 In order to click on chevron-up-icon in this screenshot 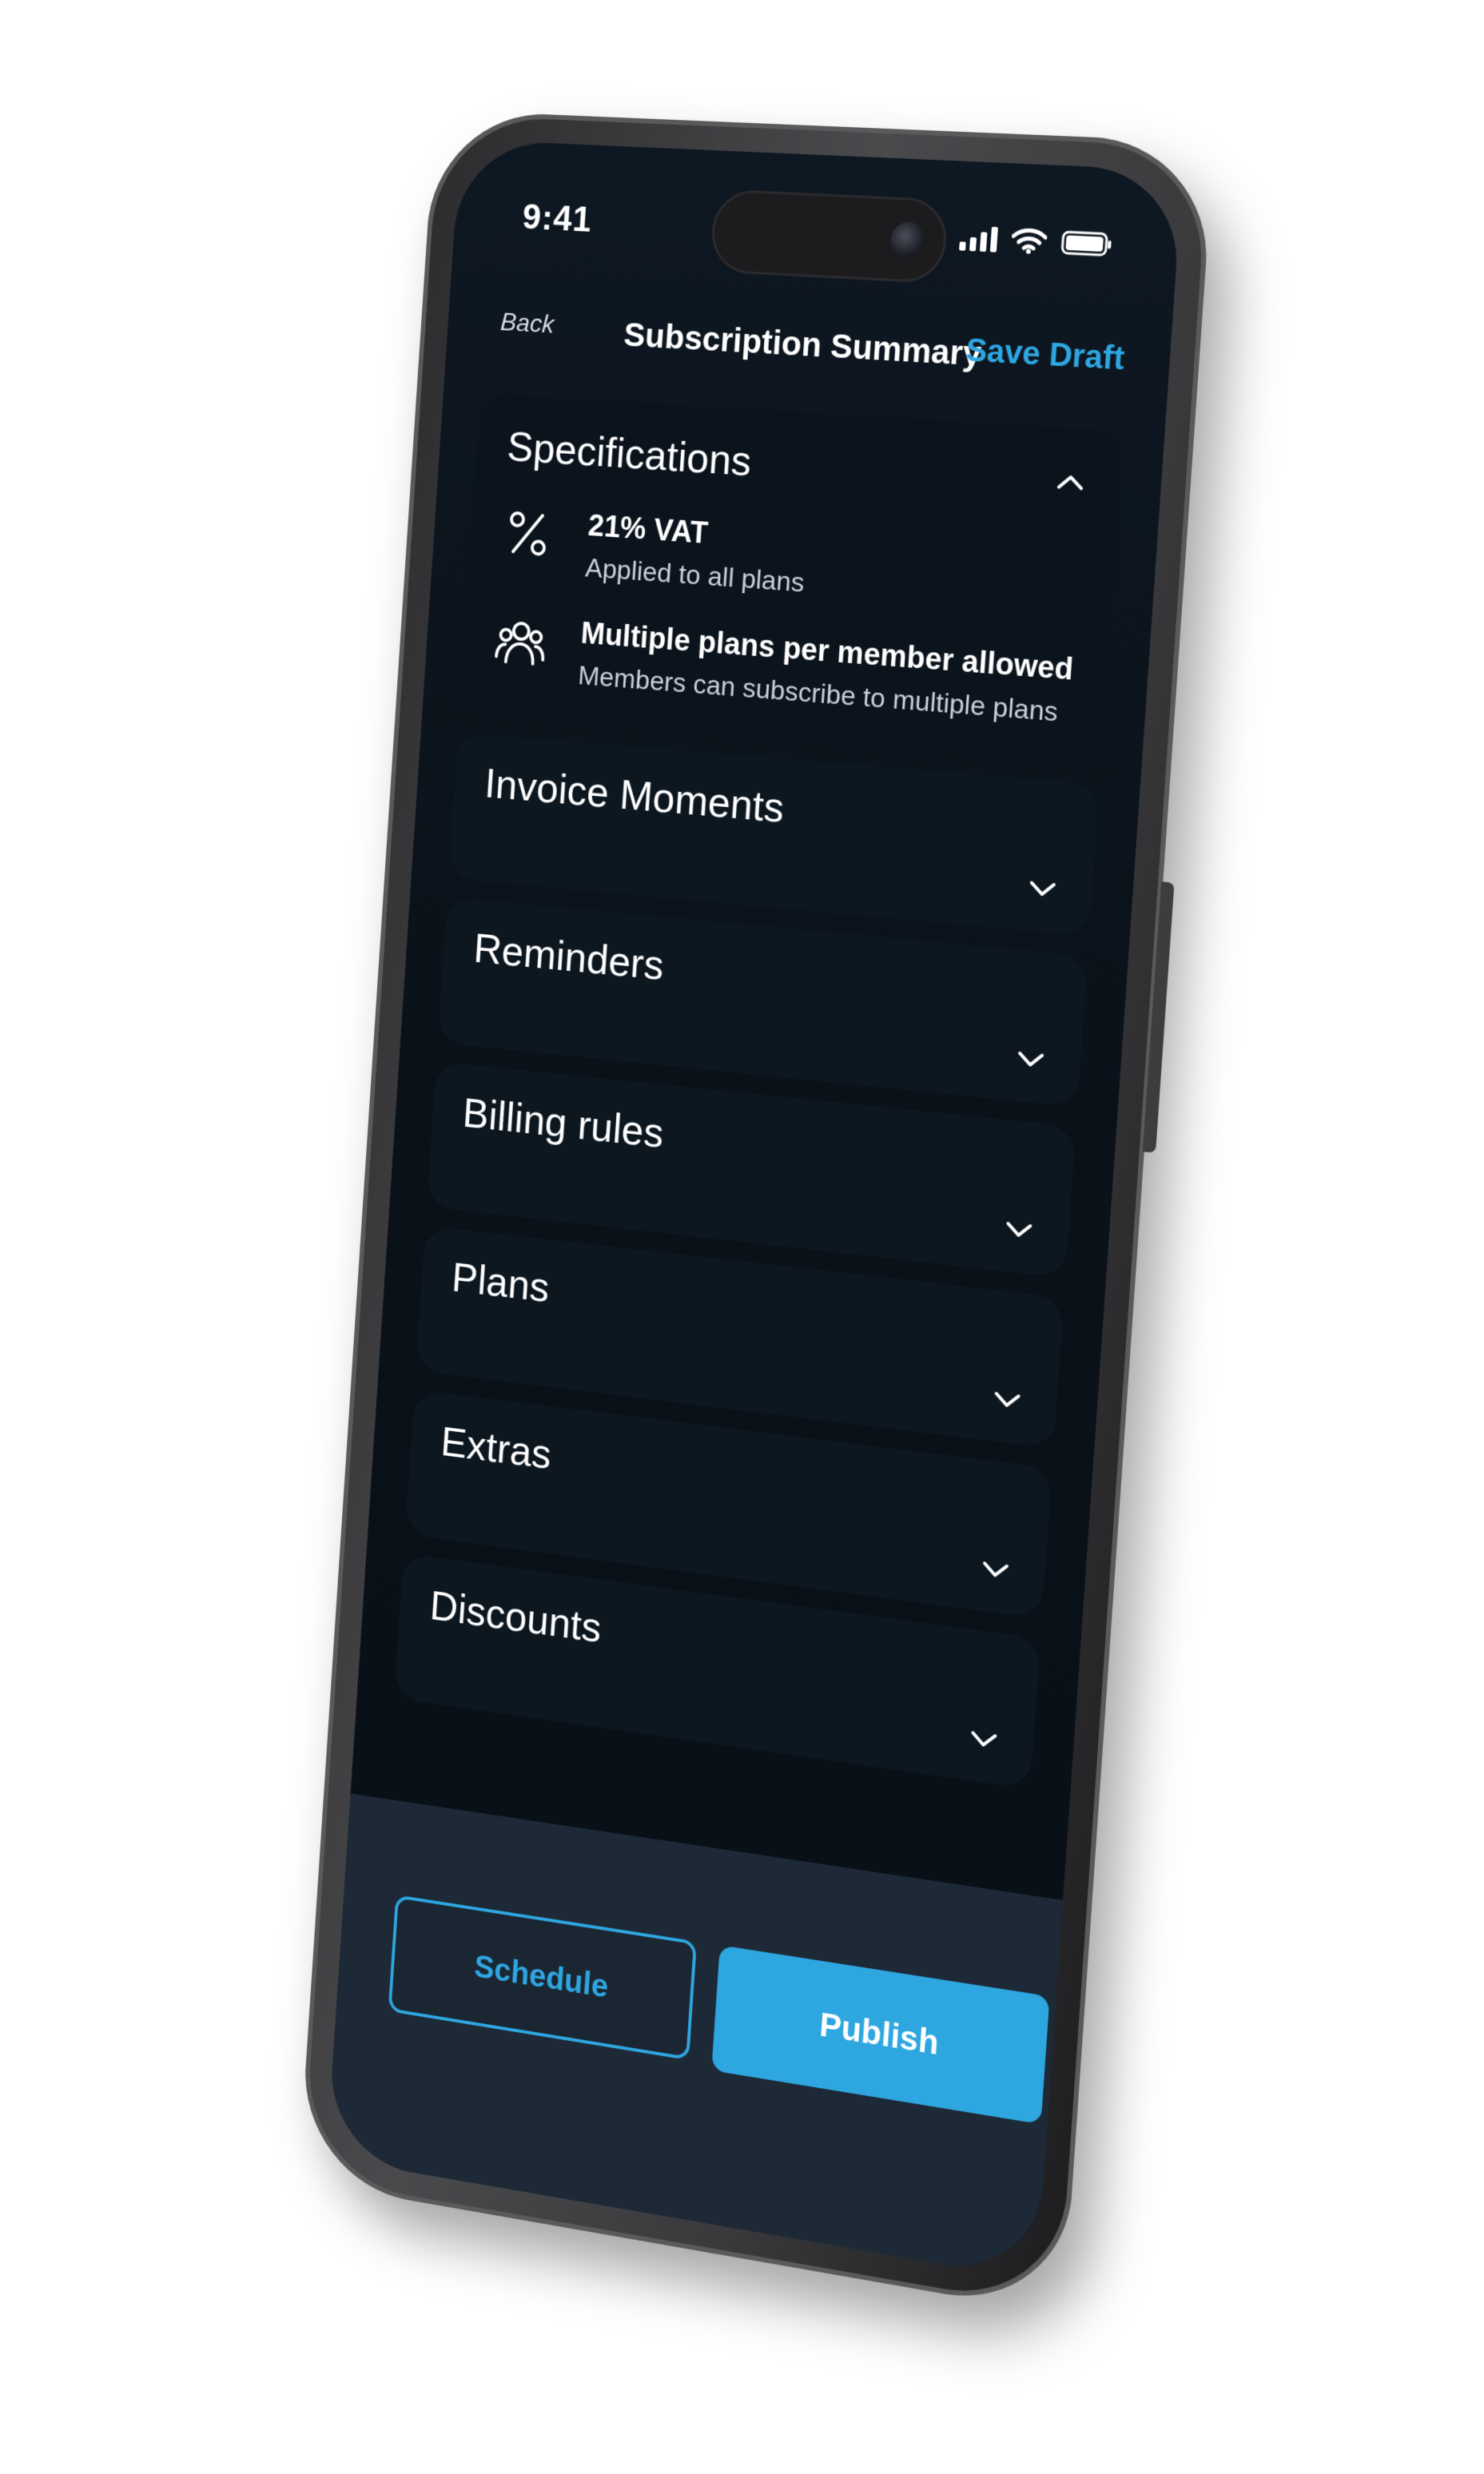, I will do `click(1070, 482)`.